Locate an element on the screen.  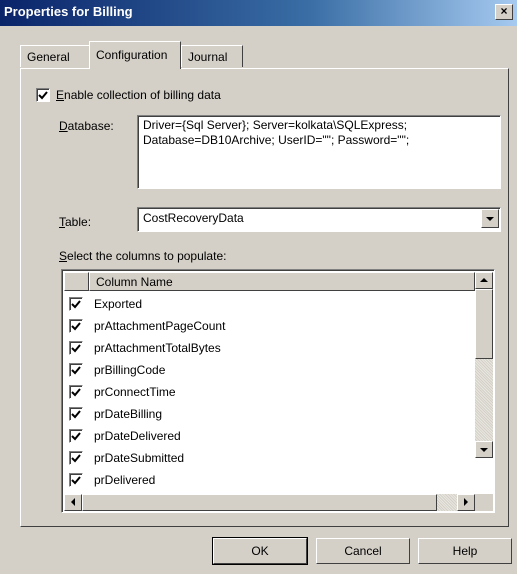
arrow-up-icon is located at coordinates (484, 280).